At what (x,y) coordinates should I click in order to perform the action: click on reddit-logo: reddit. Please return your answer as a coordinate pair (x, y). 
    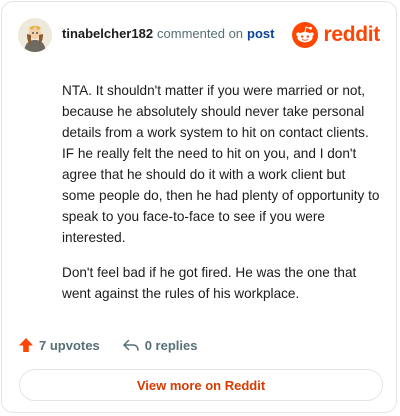
    Looking at the image, I should click on (336, 35).